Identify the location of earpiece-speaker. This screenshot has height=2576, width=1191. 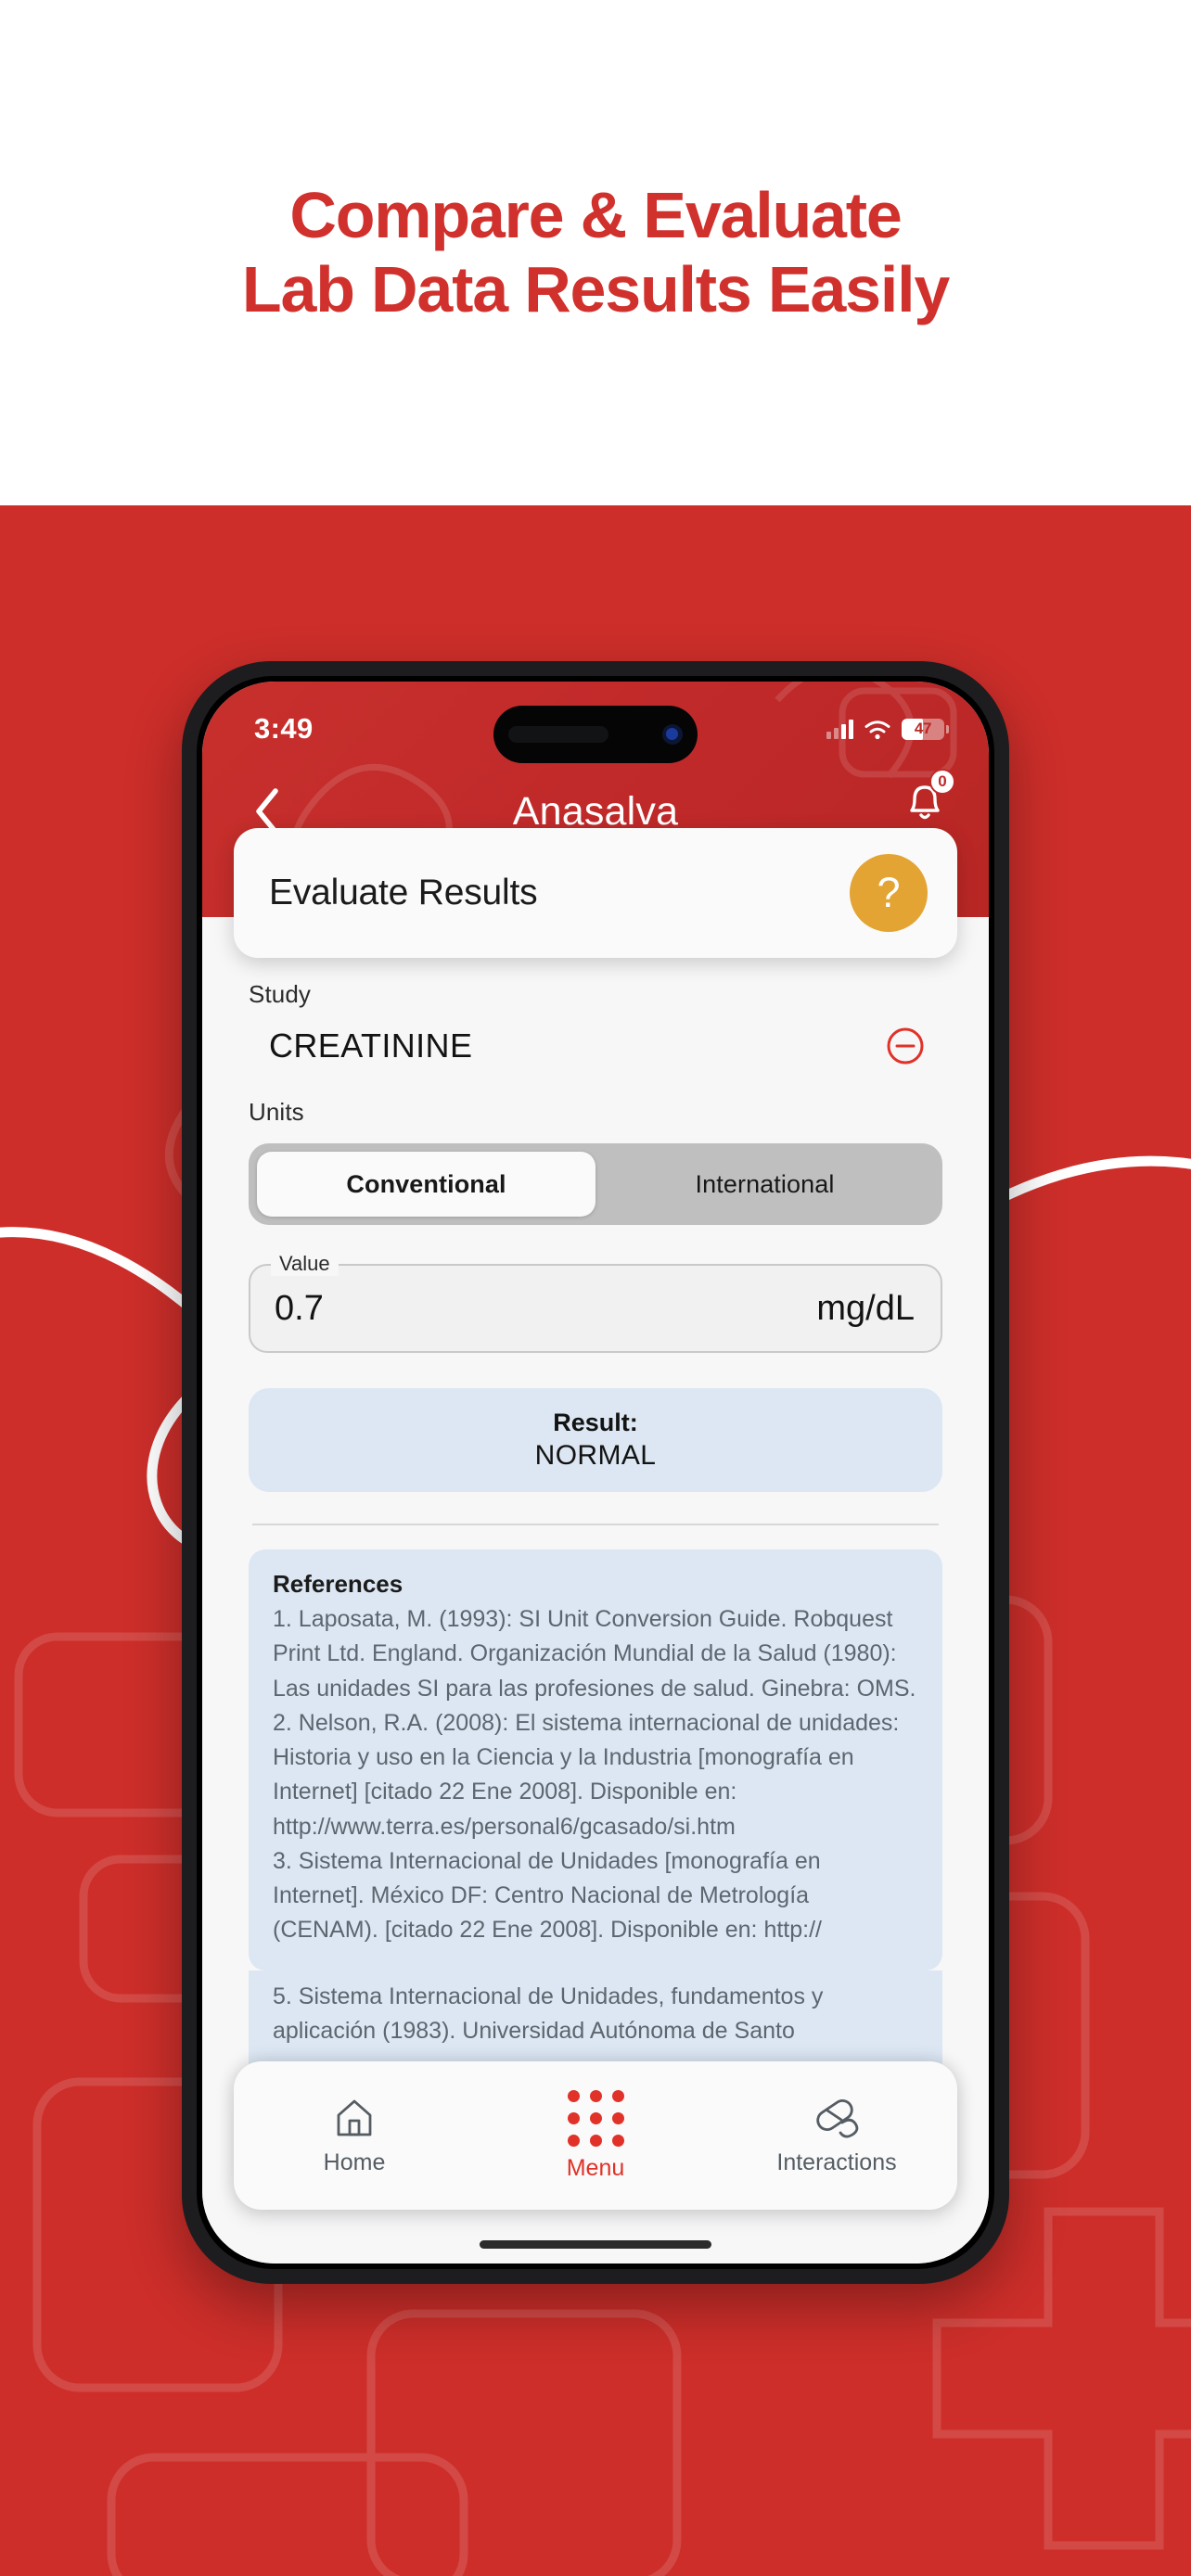
(558, 734).